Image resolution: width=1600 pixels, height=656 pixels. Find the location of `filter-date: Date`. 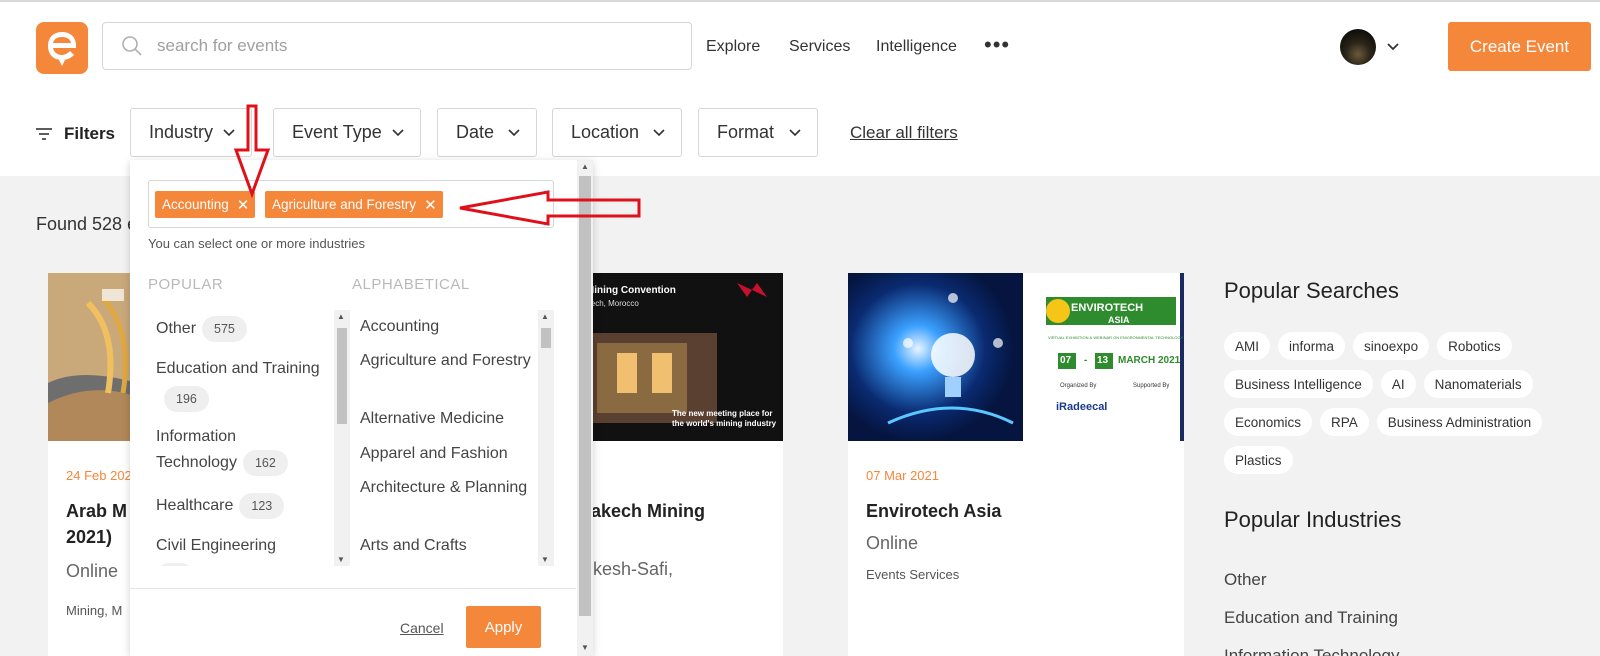

filter-date: Date is located at coordinates (487, 132).